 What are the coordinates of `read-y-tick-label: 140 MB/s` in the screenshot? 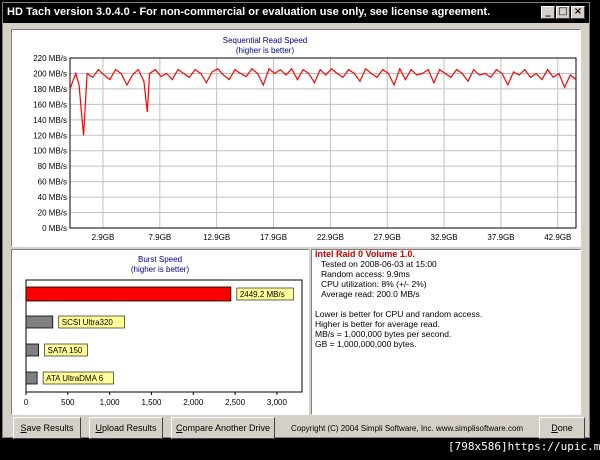 It's located at (50, 120).